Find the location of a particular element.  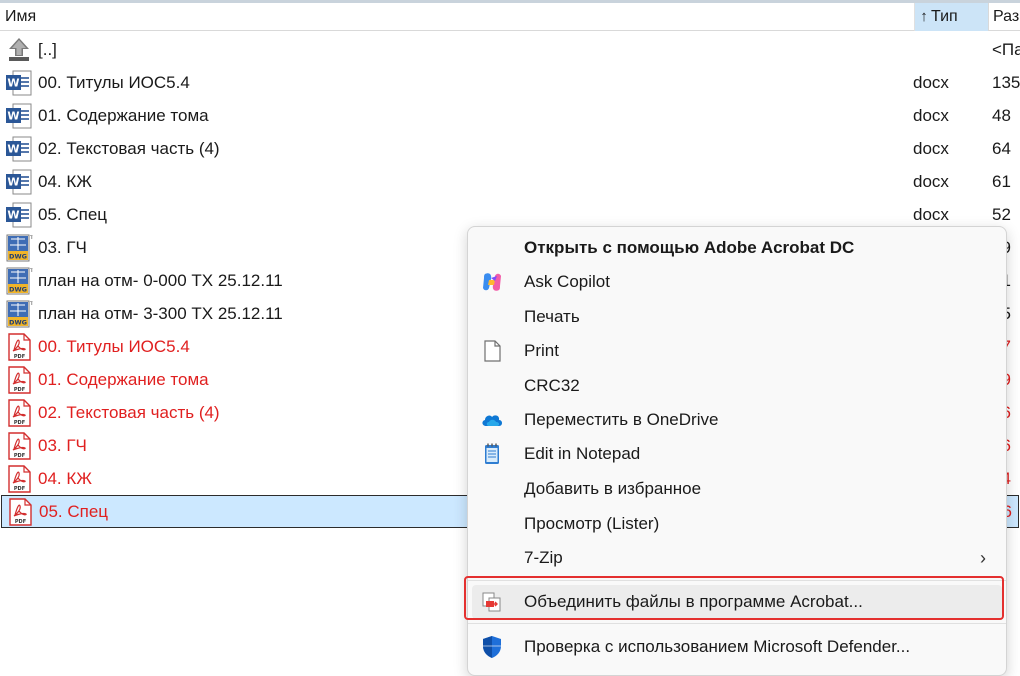

menu-item-label: Просмотр (Lister) is located at coordinates (592, 523).